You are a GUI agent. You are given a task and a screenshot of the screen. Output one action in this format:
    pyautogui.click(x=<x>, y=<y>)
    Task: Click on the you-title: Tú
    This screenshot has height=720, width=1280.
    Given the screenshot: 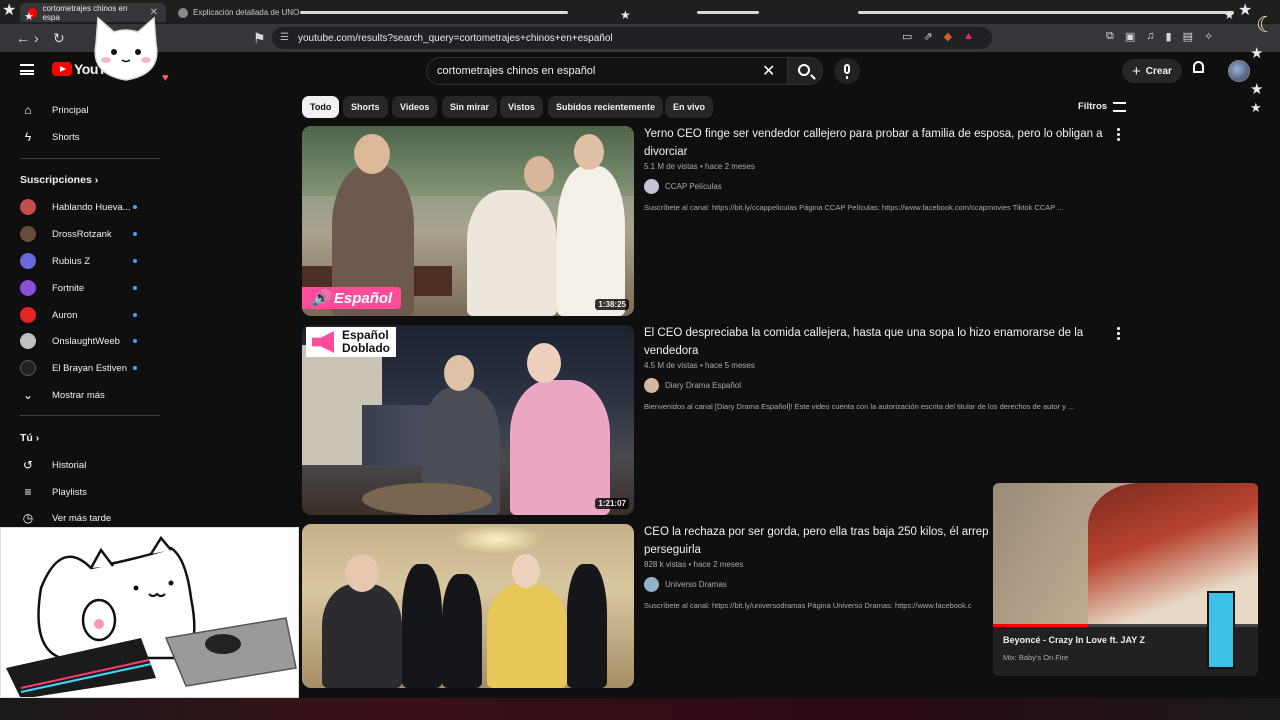 What is the action you would take?
    pyautogui.click(x=26, y=438)
    